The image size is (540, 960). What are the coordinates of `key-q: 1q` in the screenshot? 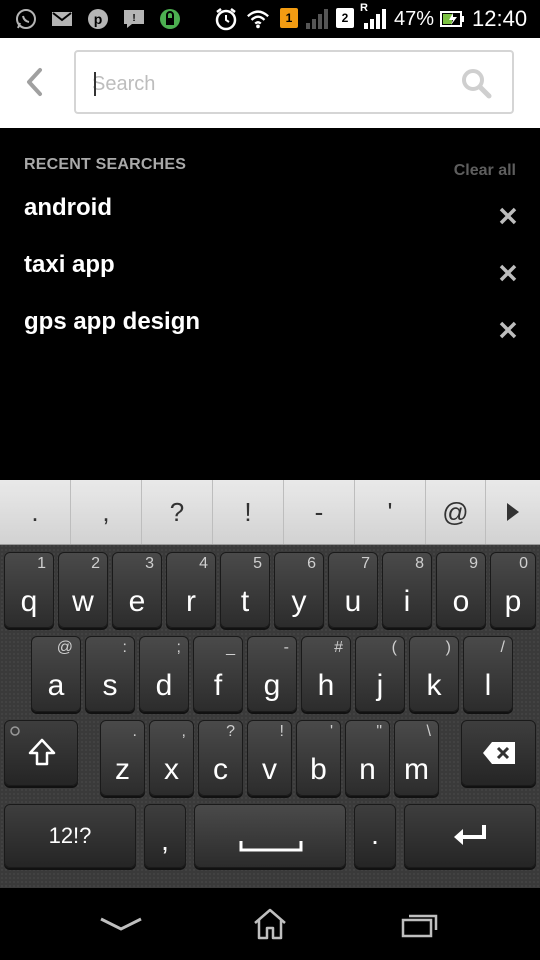 It's located at (29, 590).